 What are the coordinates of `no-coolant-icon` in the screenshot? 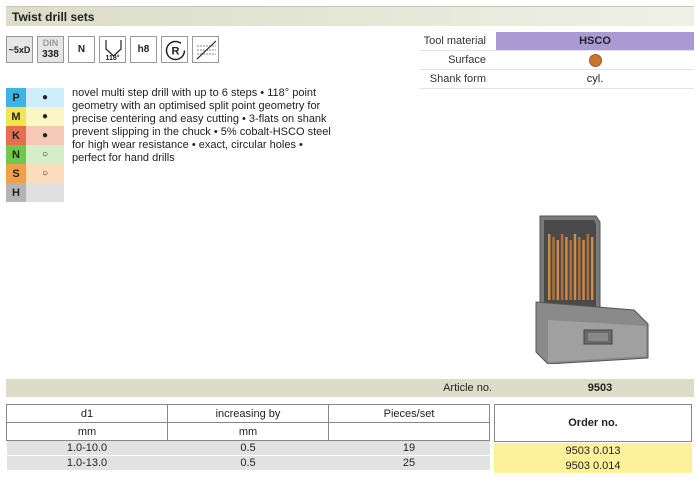 It's located at (205, 49).